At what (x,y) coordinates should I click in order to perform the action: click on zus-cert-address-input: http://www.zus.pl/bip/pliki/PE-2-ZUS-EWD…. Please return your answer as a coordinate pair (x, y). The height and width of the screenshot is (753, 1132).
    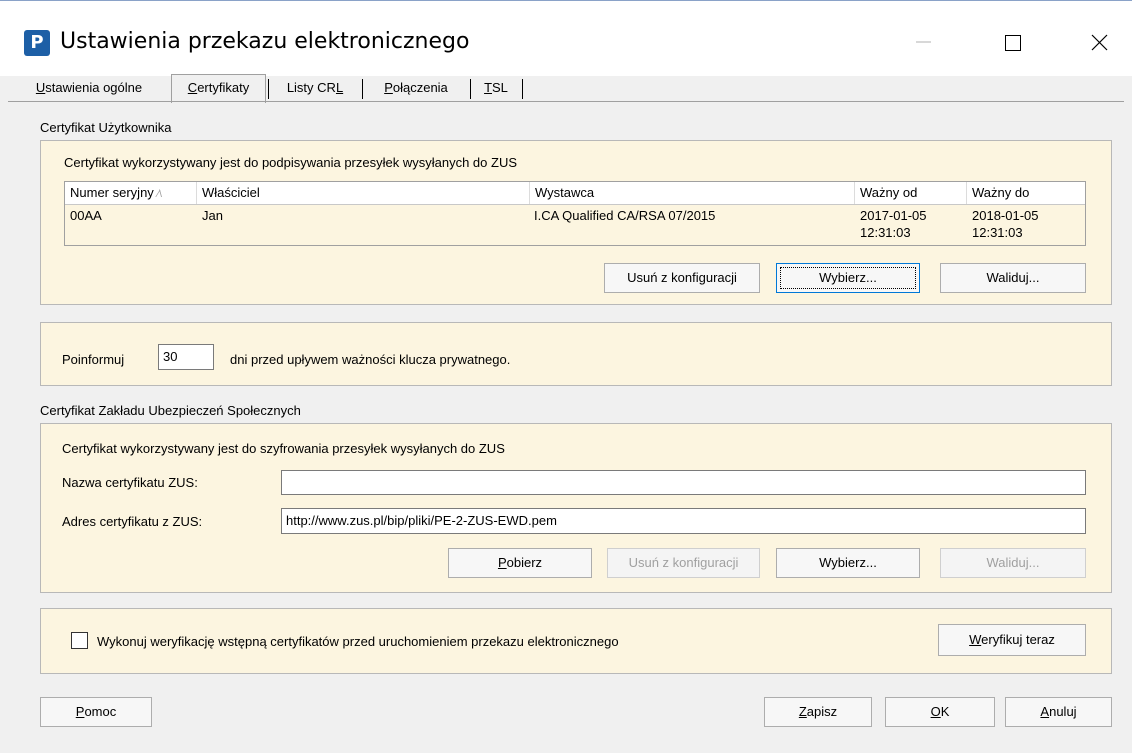
    Looking at the image, I should click on (683, 521).